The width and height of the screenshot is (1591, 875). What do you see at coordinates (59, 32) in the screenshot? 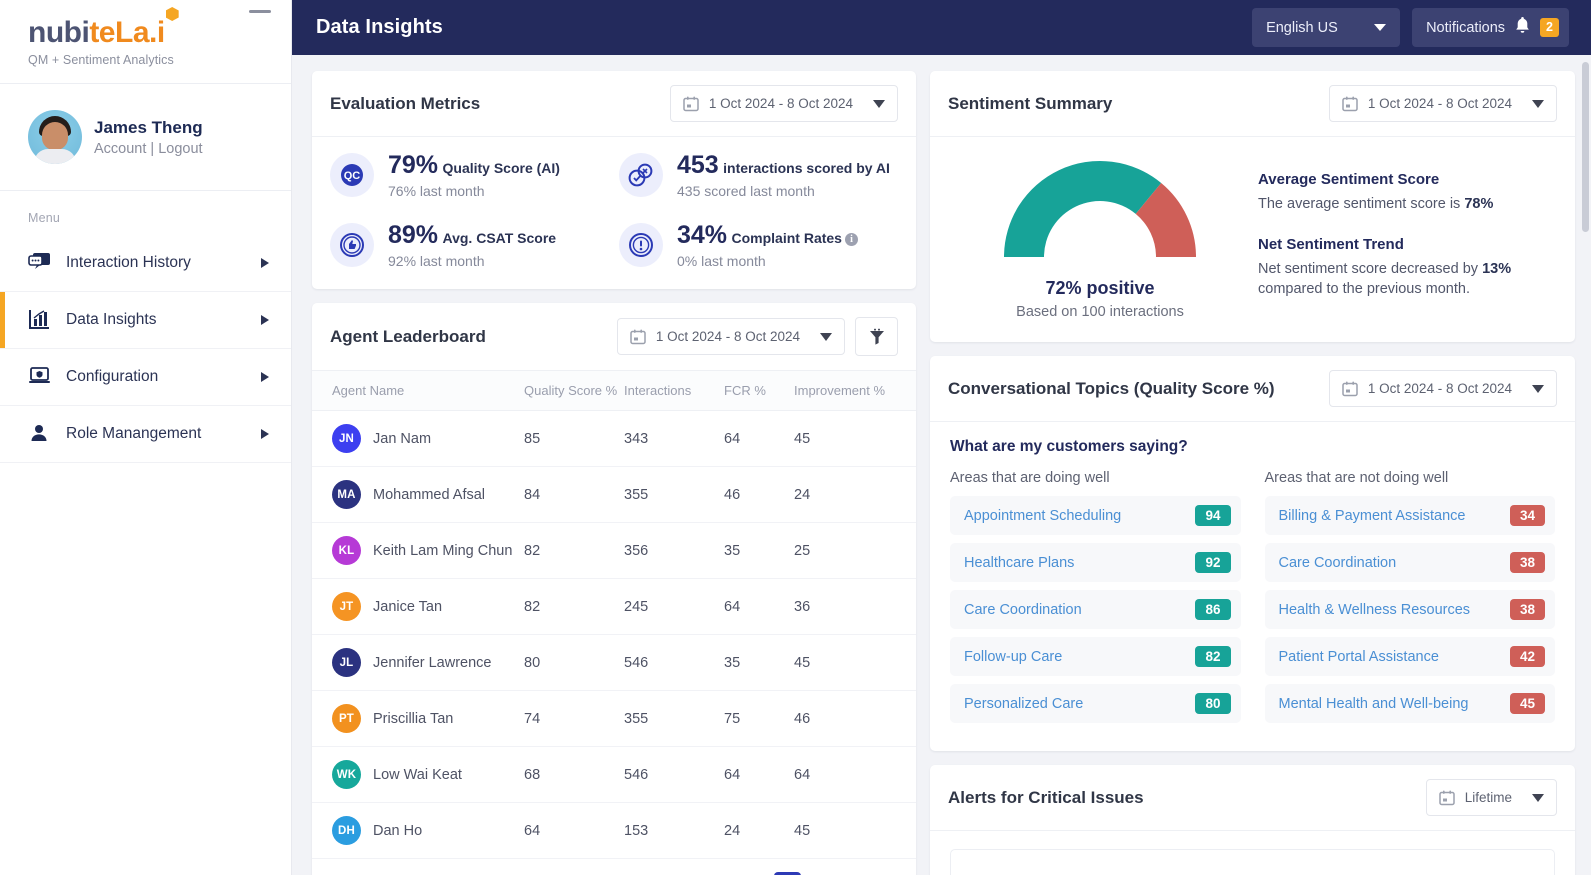
I see `logo-text-primary: nubi` at bounding box center [59, 32].